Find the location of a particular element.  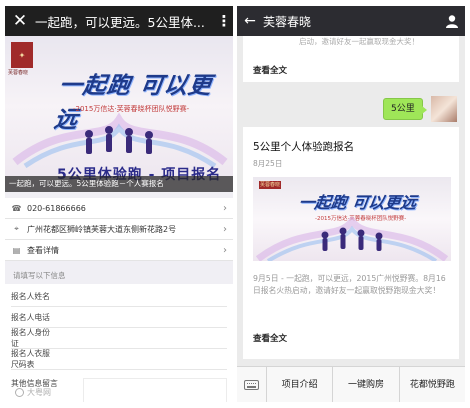

bottom-menu-bar: 项目介绍 一键购房 花都悦野跑 is located at coordinates (351, 384).